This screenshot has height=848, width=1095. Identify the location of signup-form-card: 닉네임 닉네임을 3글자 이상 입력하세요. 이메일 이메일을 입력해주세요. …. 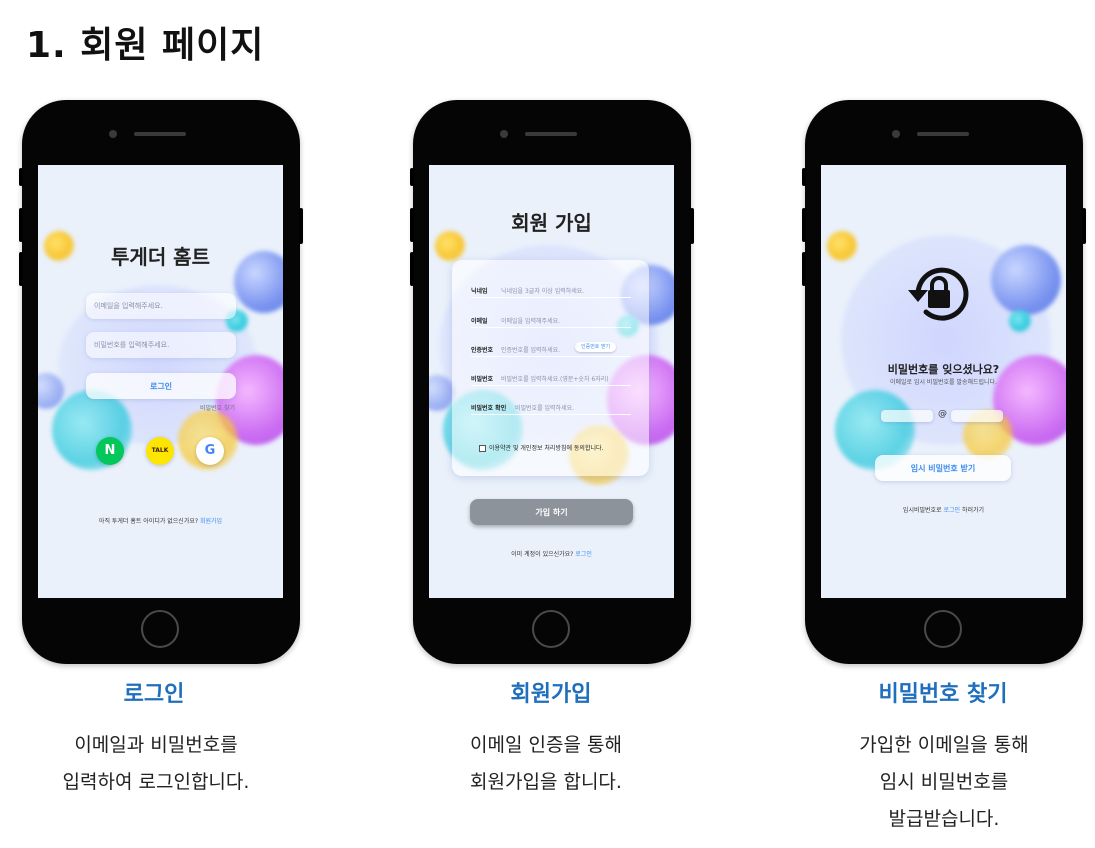
(550, 368).